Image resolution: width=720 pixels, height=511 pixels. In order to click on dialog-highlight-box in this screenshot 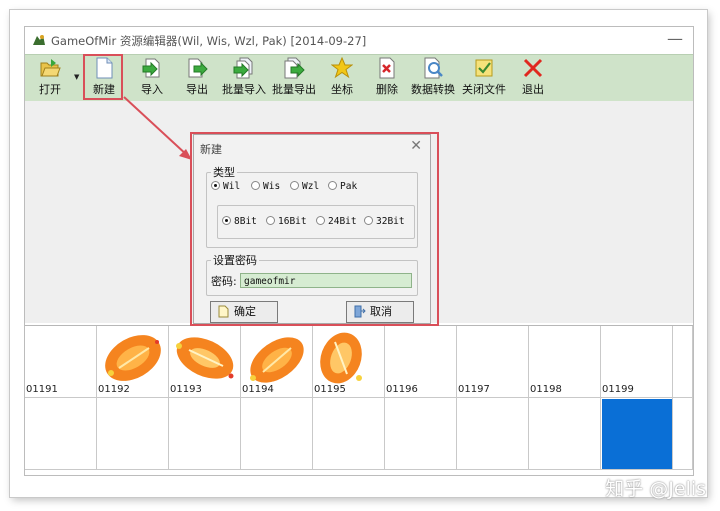, I will do `click(314, 229)`.